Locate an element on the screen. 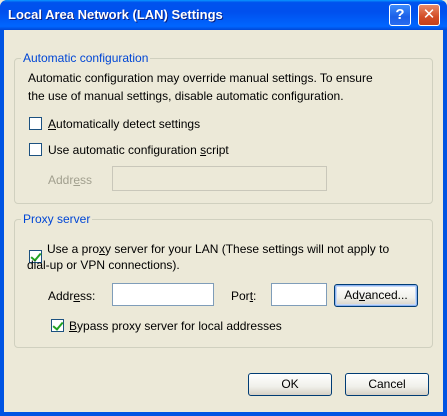 Image resolution: width=447 pixels, height=416 pixels. script-address-label: Address is located at coordinates (70, 180).